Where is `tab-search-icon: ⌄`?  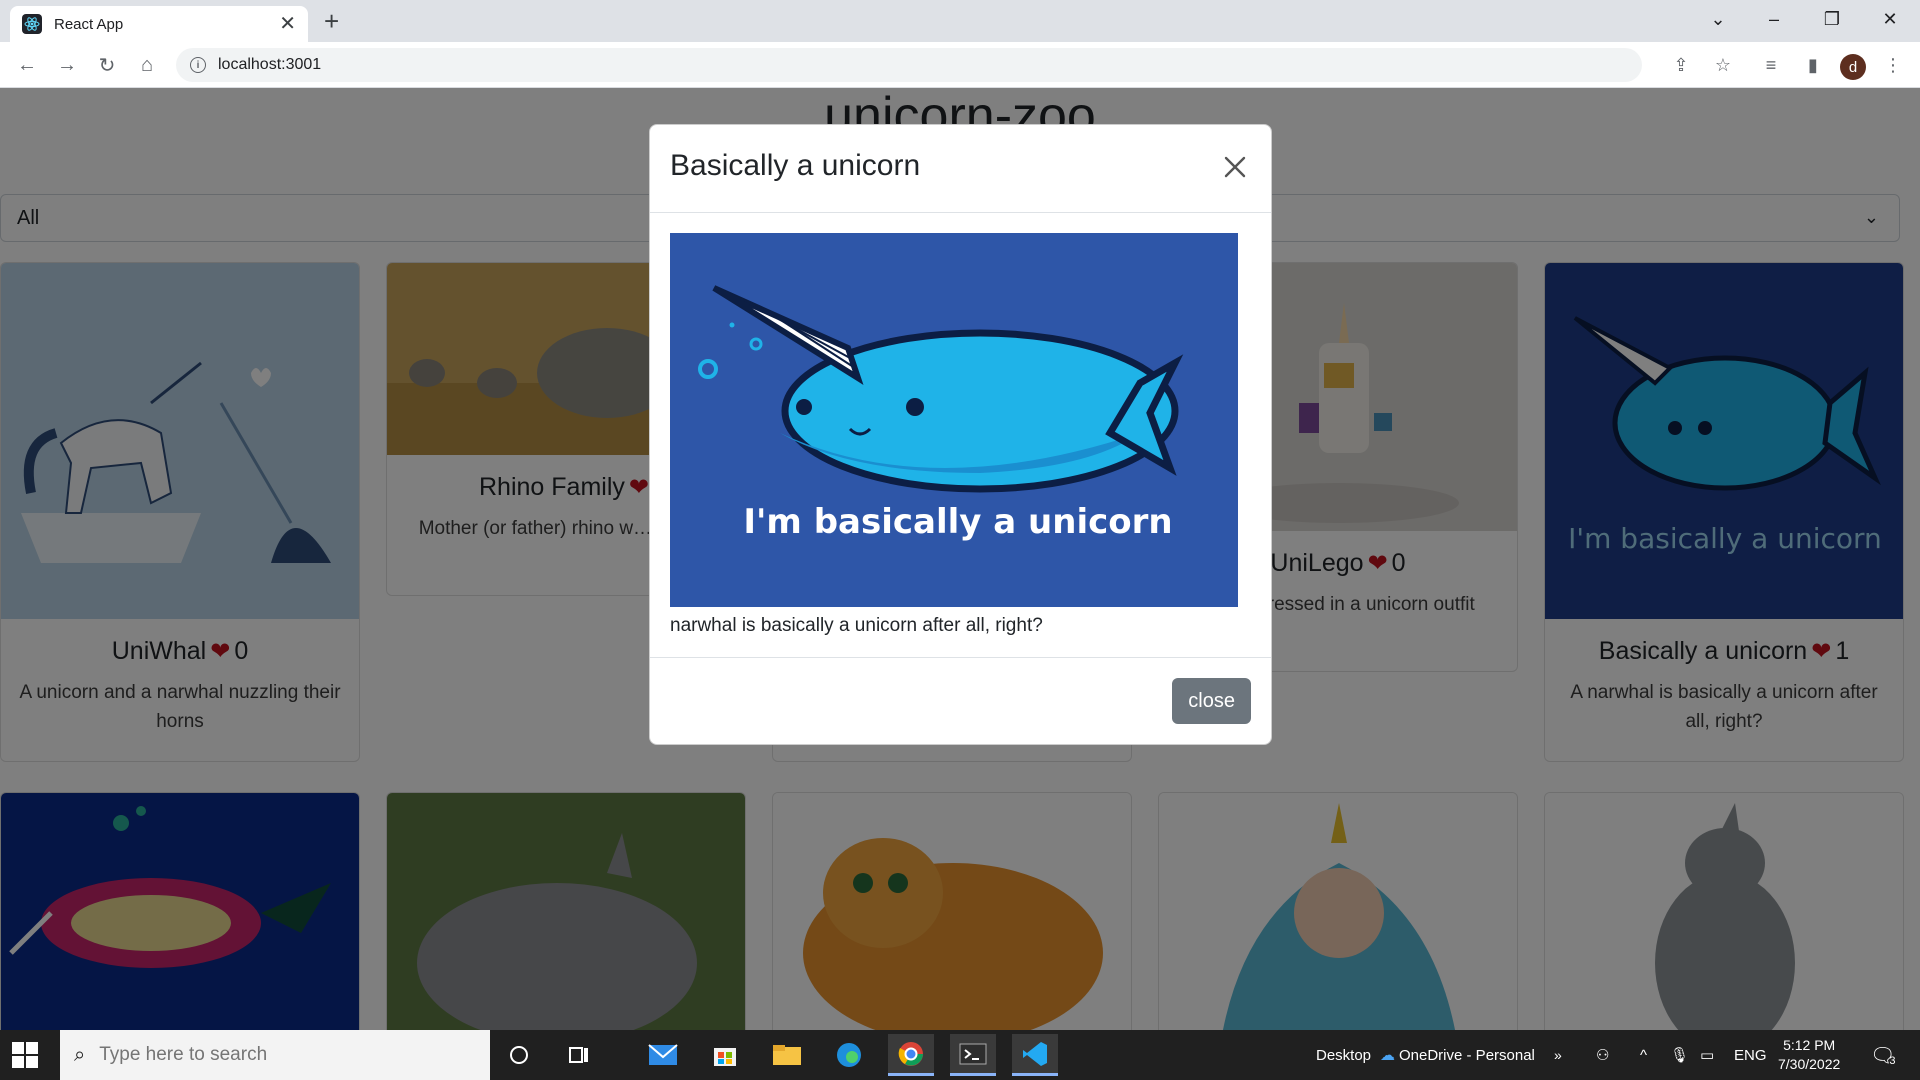
tab-search-icon: ⌄ is located at coordinates (1718, 19).